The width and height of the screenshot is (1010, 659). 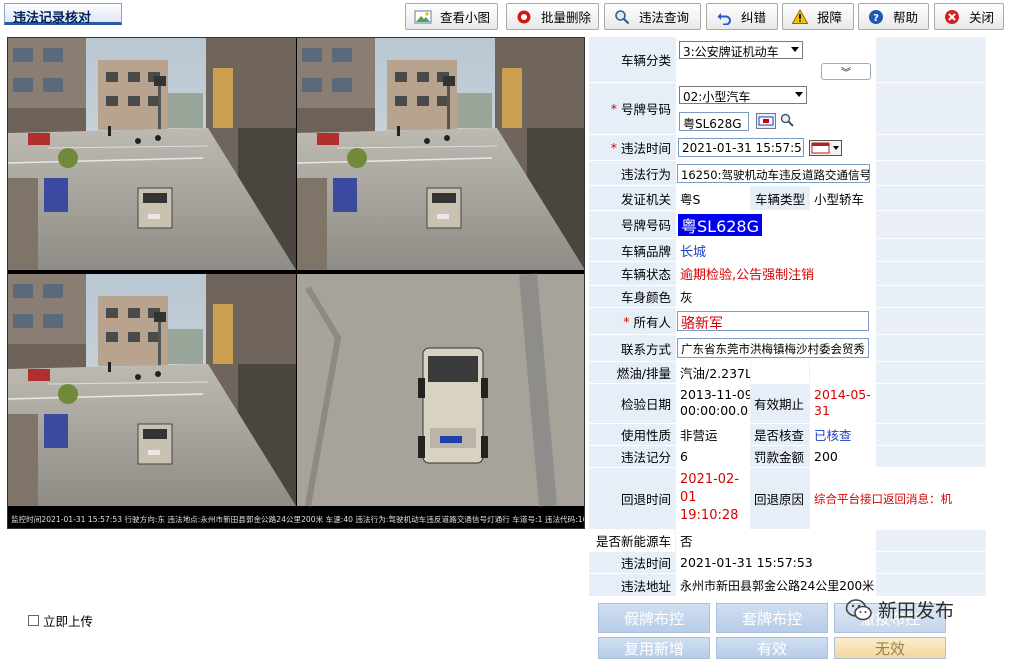 I want to click on report-fault-button: 报障, so click(x=818, y=16).